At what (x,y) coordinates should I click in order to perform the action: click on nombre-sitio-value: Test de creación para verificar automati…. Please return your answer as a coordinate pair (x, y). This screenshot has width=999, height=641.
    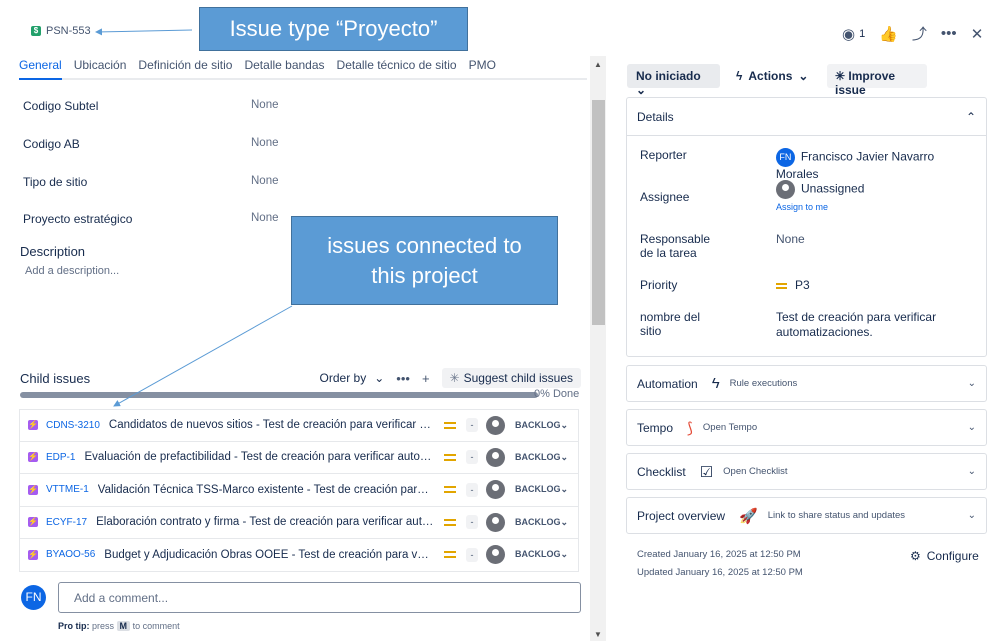
    Looking at the image, I should click on (871, 325).